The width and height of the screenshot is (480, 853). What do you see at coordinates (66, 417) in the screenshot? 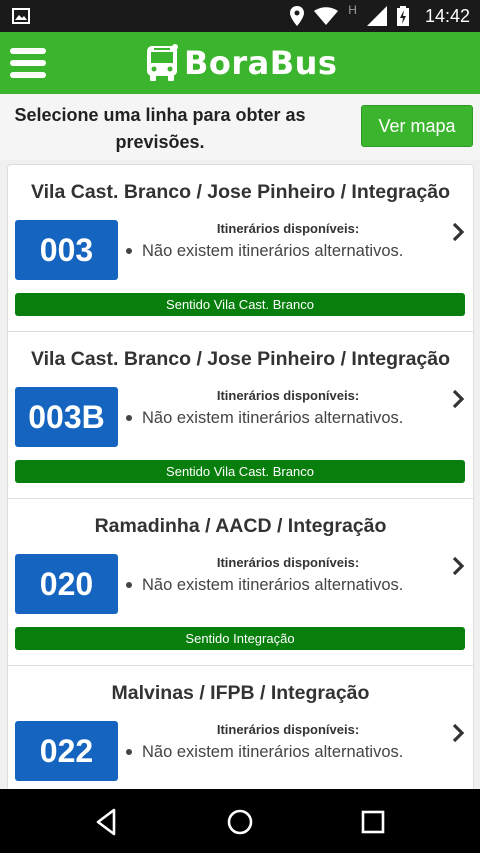
I see `route-number-badge: 003B` at bounding box center [66, 417].